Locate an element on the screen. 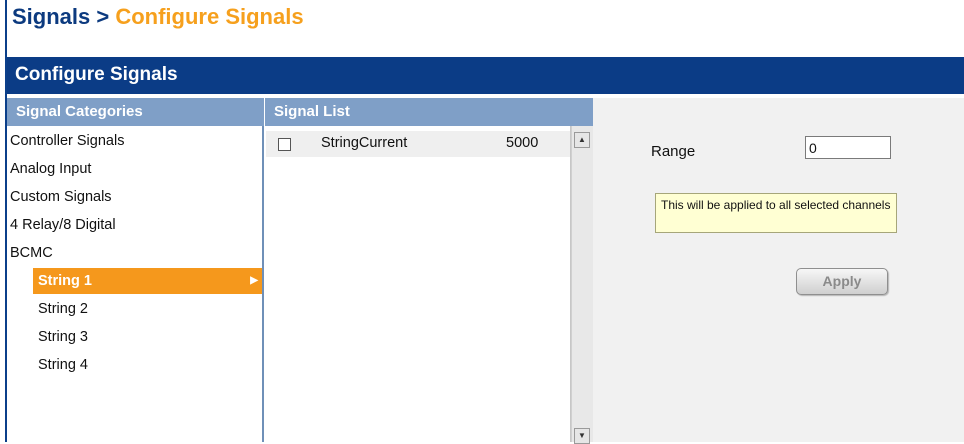 Image resolution: width=964 pixels, height=444 pixels. breadcrumb: Signals > Configure Signals is located at coordinates (158, 17).